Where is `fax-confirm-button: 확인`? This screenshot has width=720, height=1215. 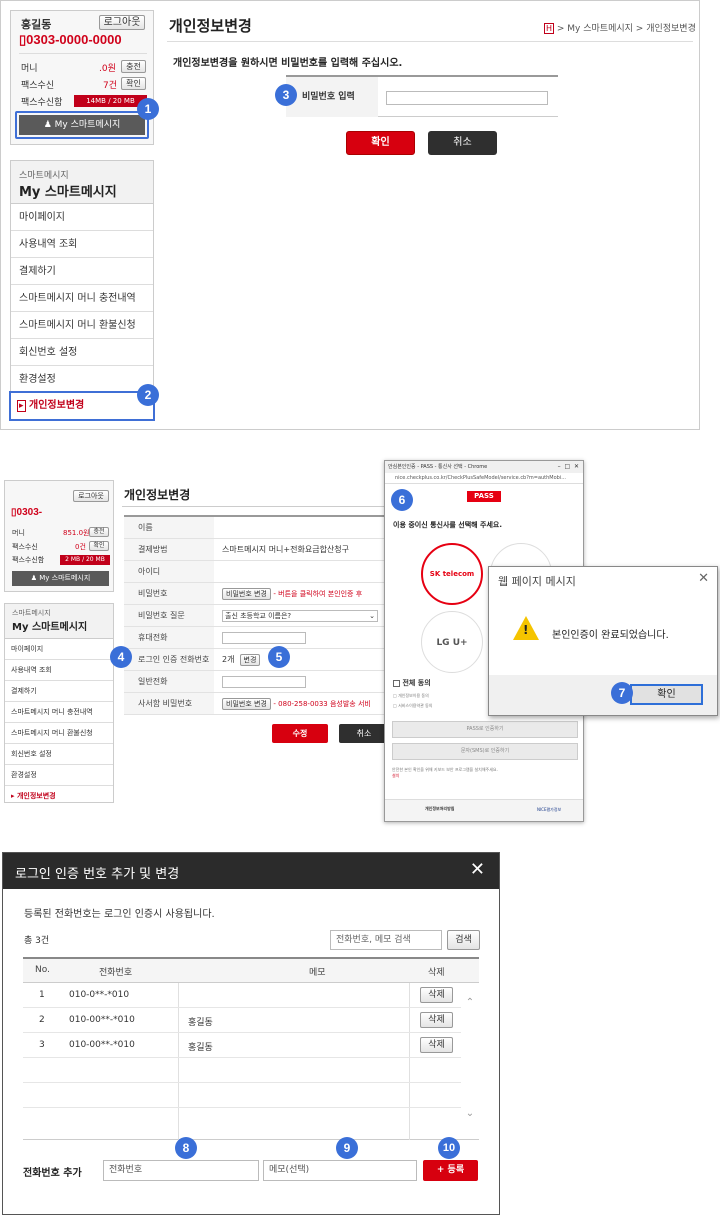
fax-confirm-button: 확인 is located at coordinates (133, 83).